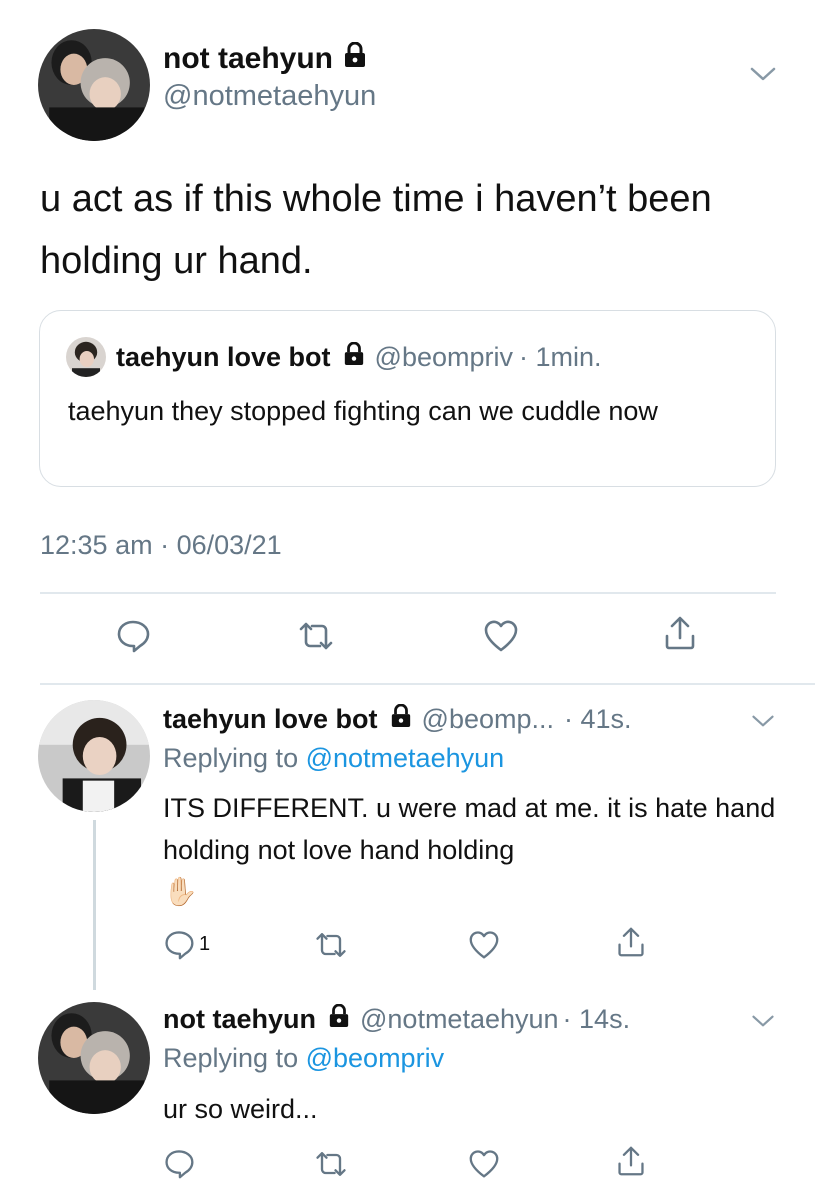 This screenshot has height=1200, width=815. Describe the element at coordinates (94, 85) in the screenshot. I see `avatar-main` at that location.